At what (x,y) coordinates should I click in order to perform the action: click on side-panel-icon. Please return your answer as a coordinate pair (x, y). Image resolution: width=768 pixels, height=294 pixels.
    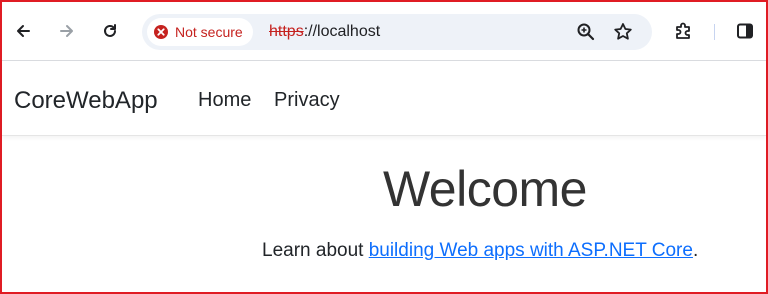
    Looking at the image, I should click on (745, 31).